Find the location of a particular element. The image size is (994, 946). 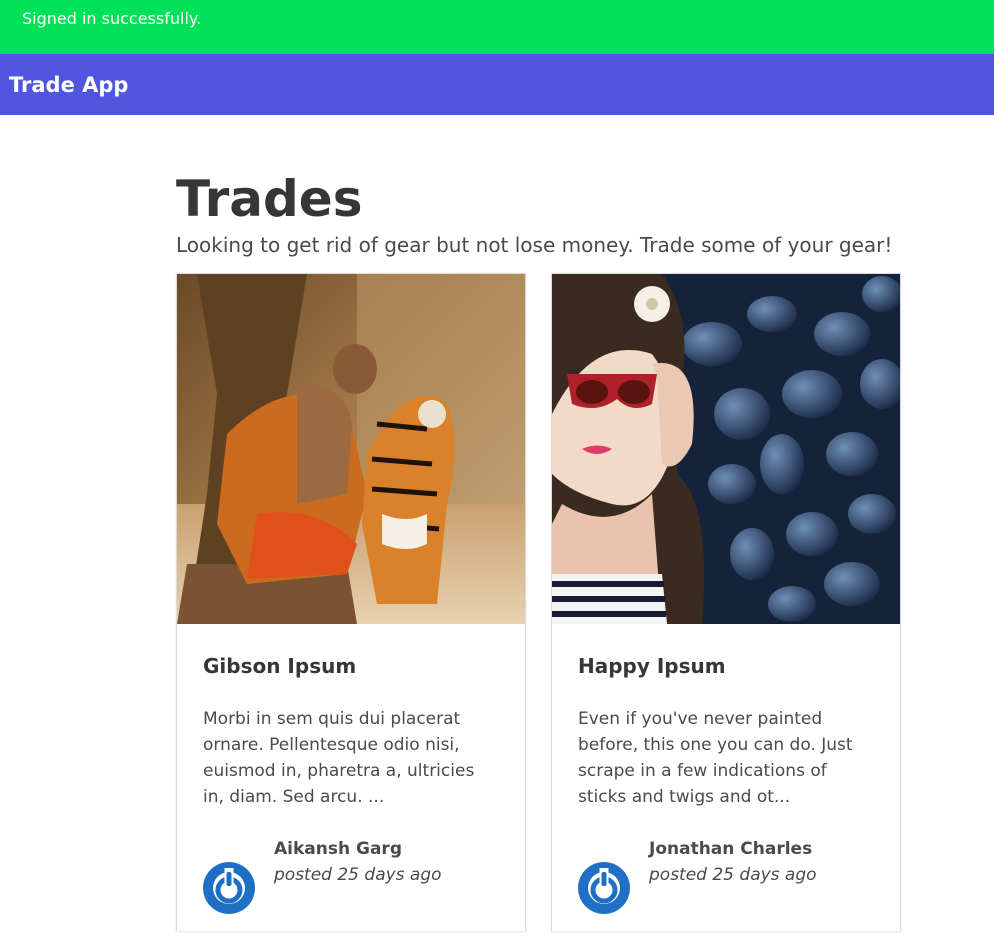

author-name: Aikansh Garg is located at coordinates (338, 849).